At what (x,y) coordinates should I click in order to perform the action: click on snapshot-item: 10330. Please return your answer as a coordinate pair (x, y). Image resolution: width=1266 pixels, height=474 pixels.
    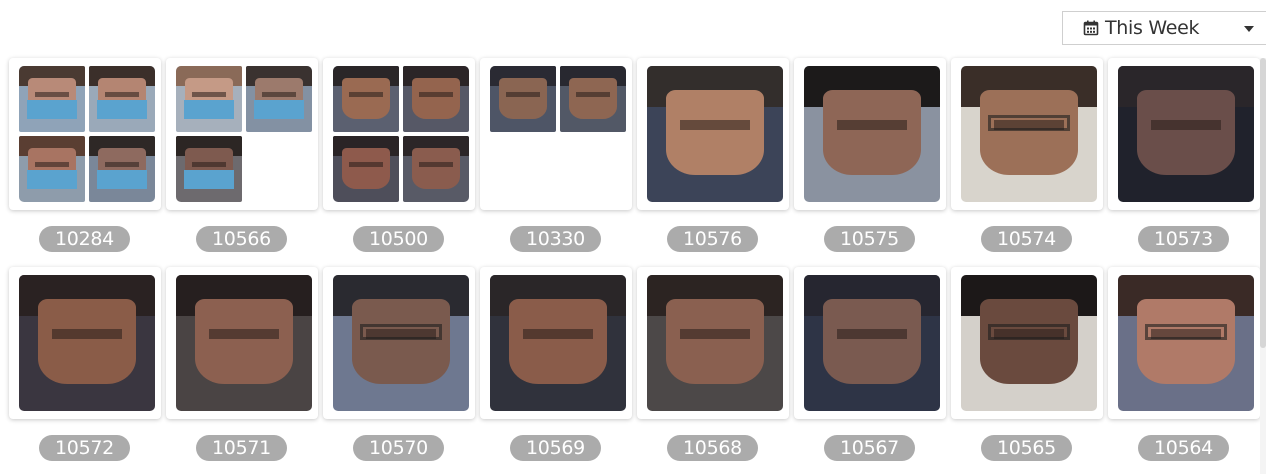
    Looking at the image, I should click on (556, 162).